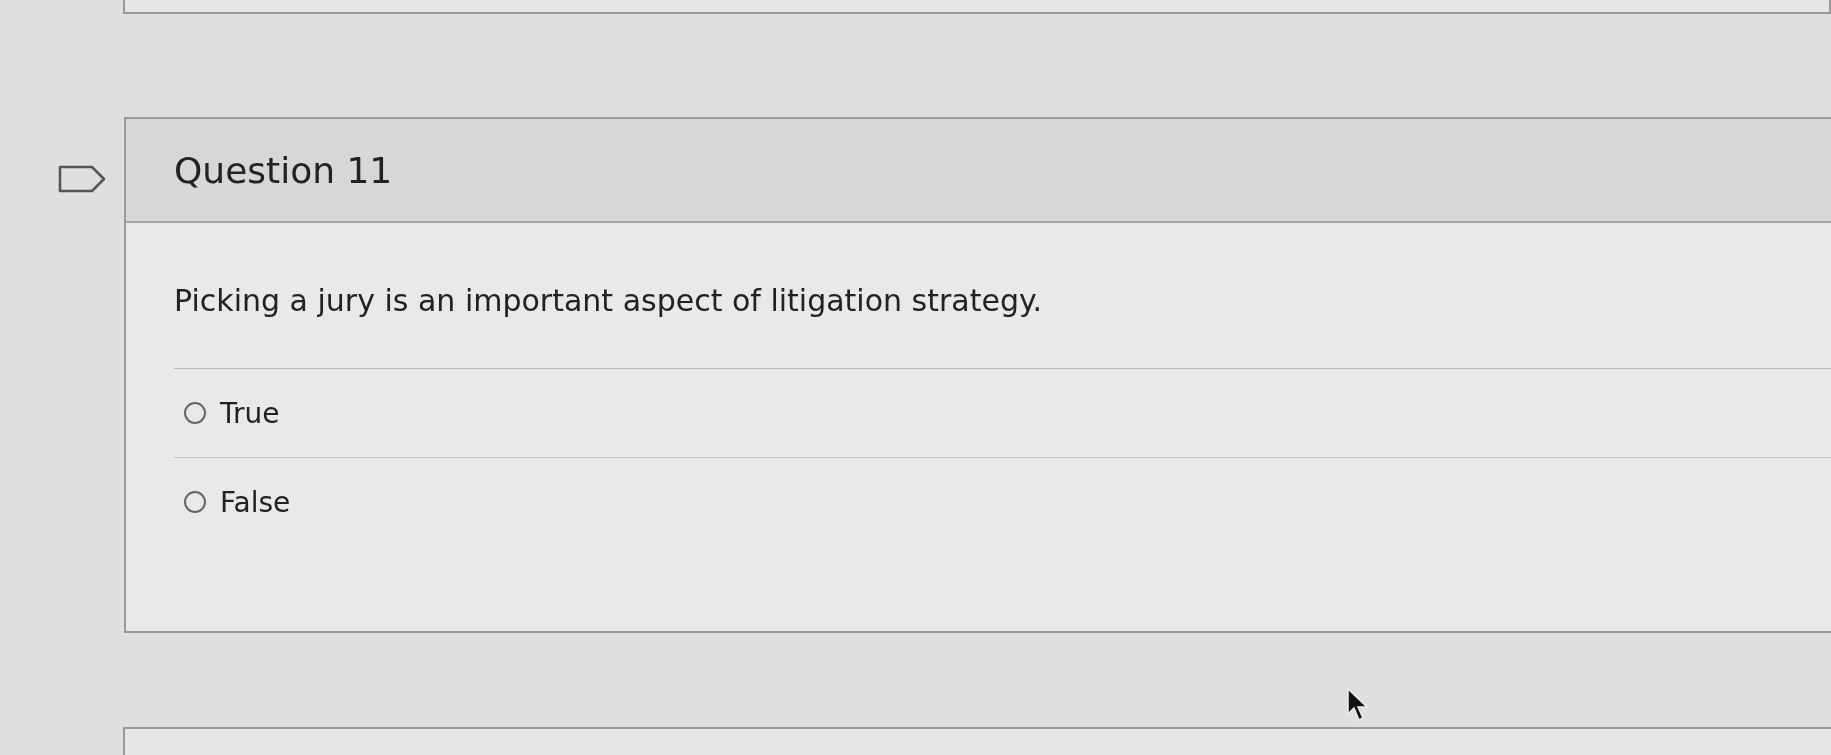 Image resolution: width=1831 pixels, height=755 pixels. What do you see at coordinates (1002, 326) in the screenshot?
I see `question-text: Picking a jury is an important aspect of litigation strategy.` at bounding box center [1002, 326].